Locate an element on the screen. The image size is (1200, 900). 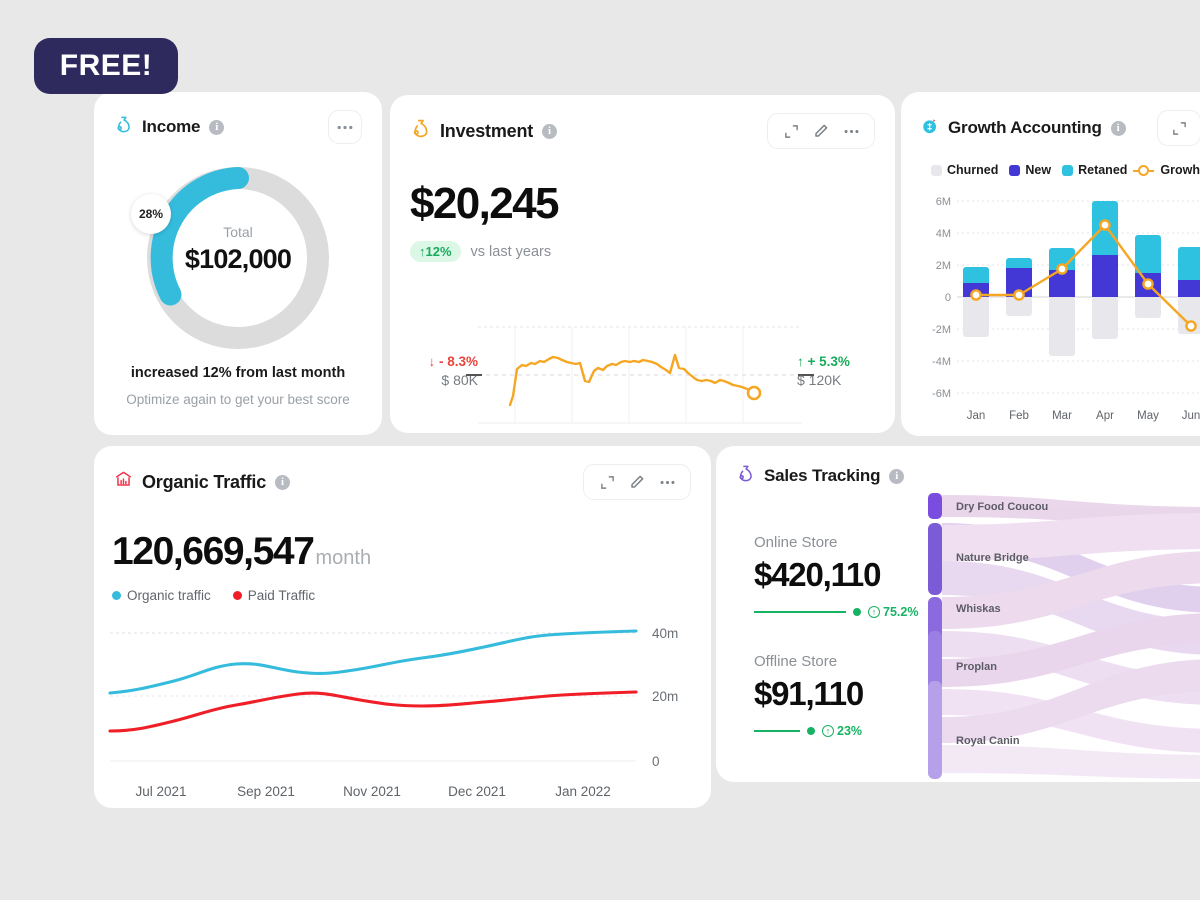
free-badge-label: FREE! is located at coordinates (106, 65).